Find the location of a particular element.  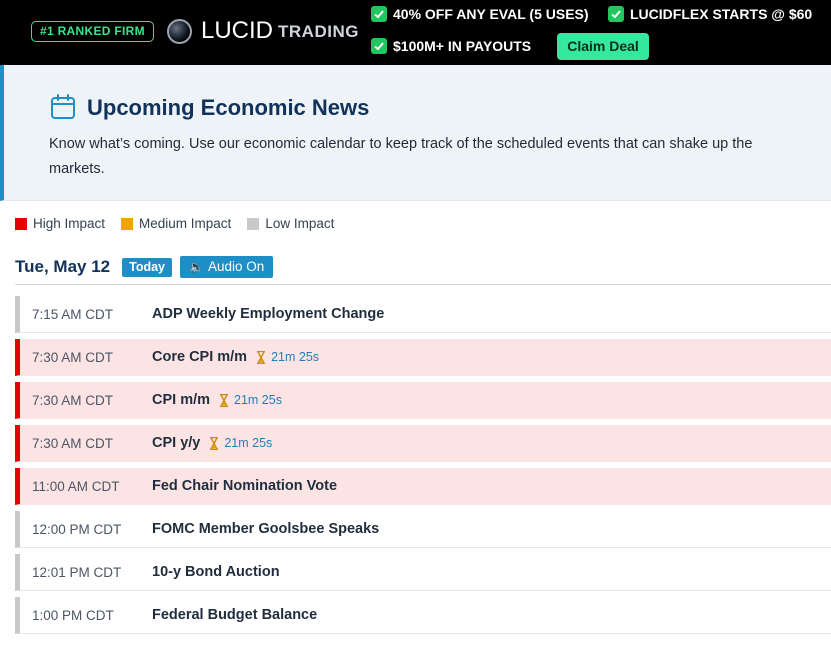

legend-medium-impact: Medium Impact is located at coordinates (176, 223).